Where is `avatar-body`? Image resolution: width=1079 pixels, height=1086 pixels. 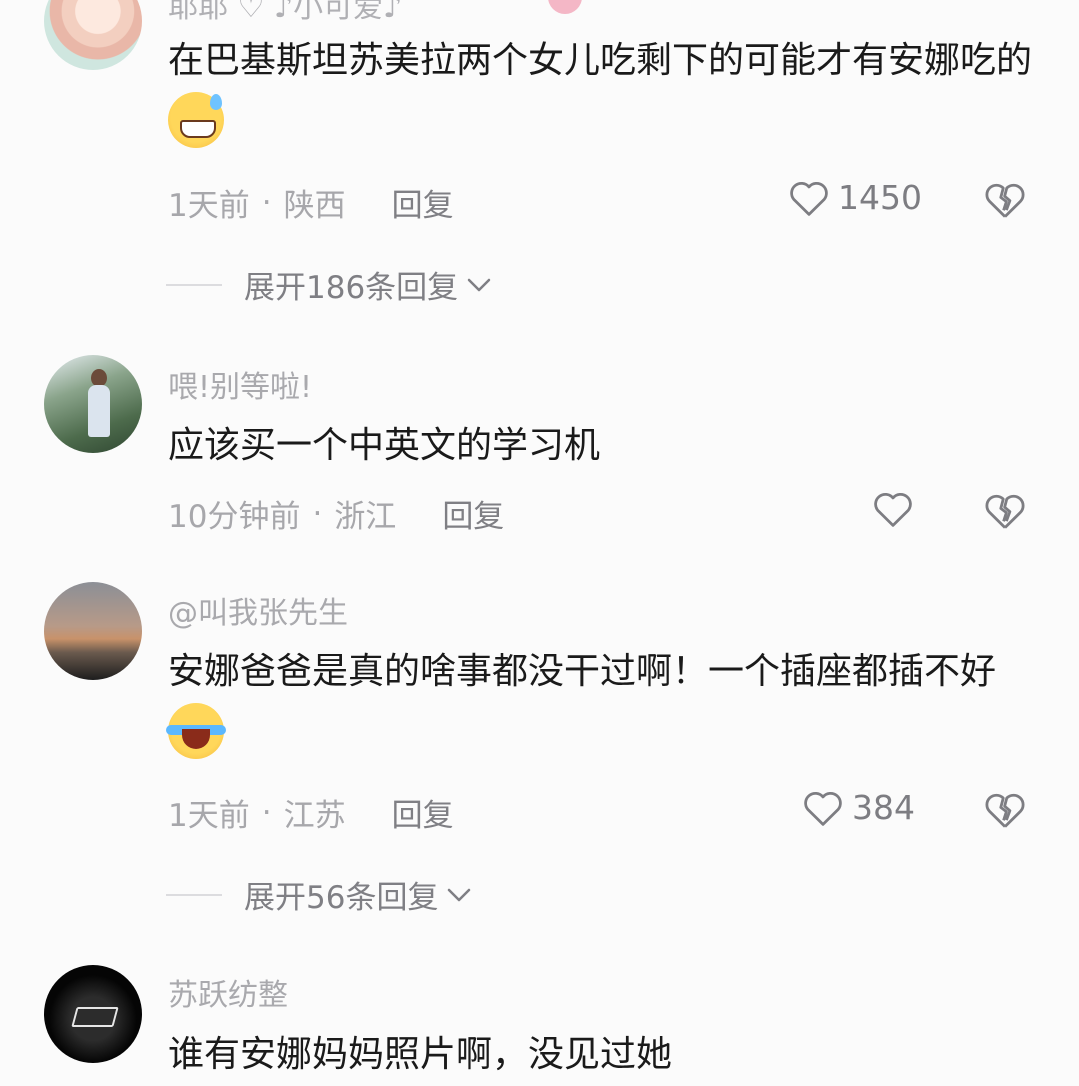 avatar-body is located at coordinates (99, 411).